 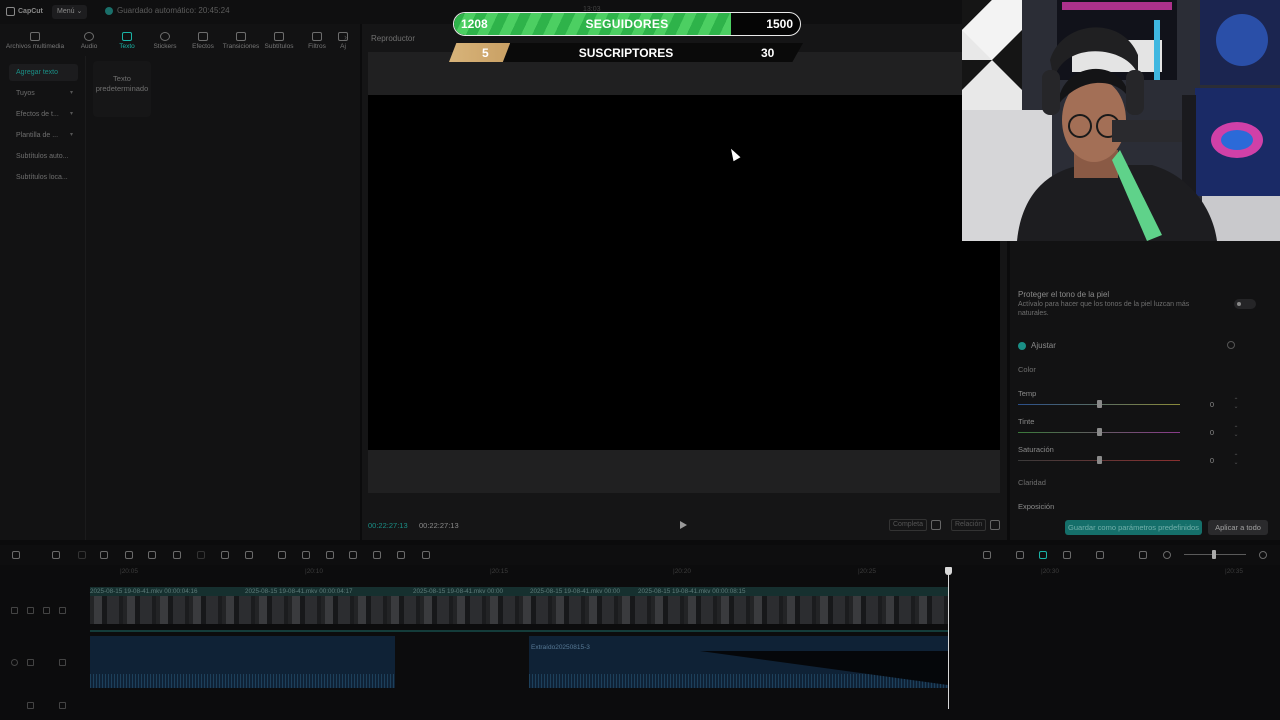 What do you see at coordinates (1026, 421) in the screenshot?
I see `slider-label: Tinte` at bounding box center [1026, 421].